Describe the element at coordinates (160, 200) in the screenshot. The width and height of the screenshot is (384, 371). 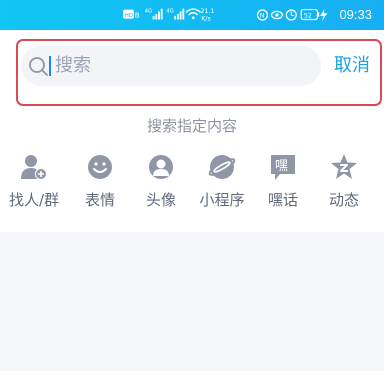
I see `category-label: 头像` at that location.